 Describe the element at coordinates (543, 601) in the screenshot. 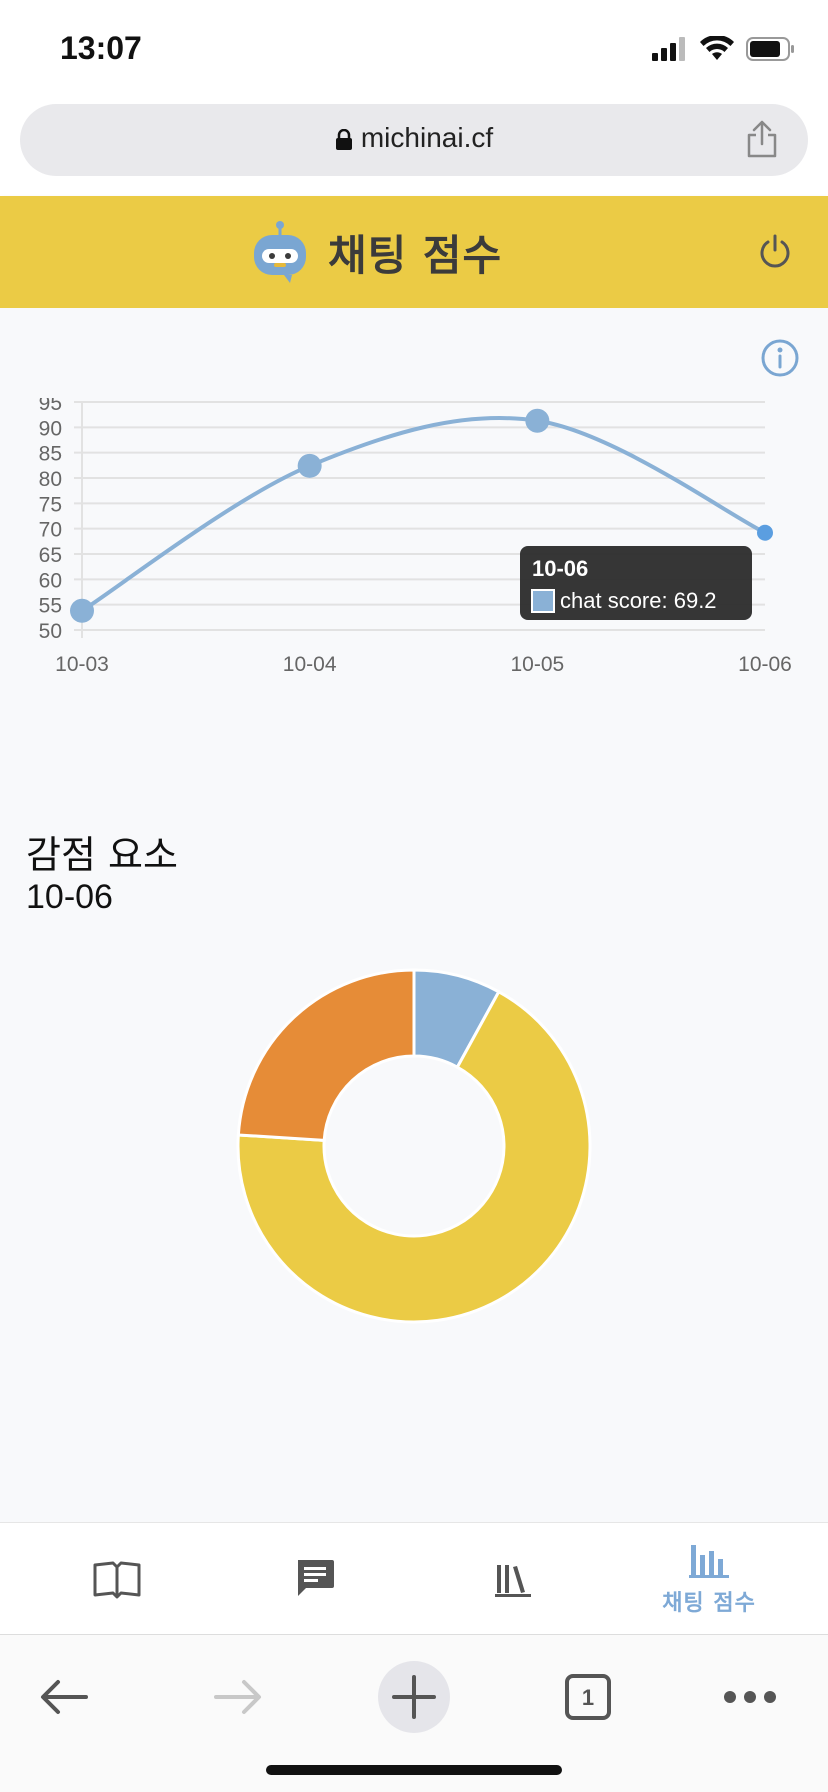

I see `tooltip-swatch` at that location.